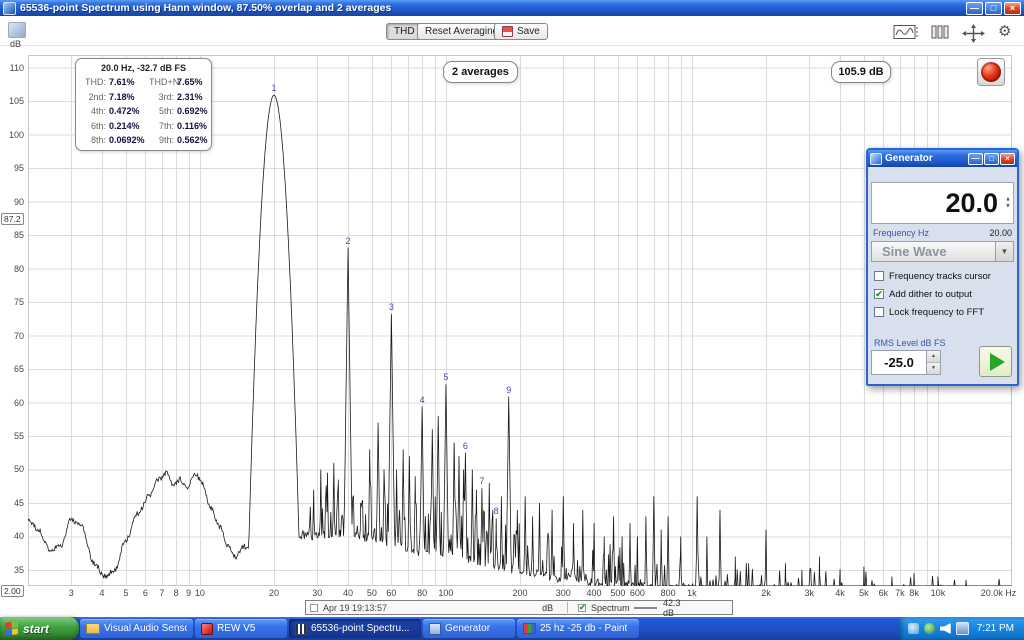 This screenshot has width=1024, height=640. What do you see at coordinates (913, 628) in the screenshot?
I see `display-tray-icon` at bounding box center [913, 628].